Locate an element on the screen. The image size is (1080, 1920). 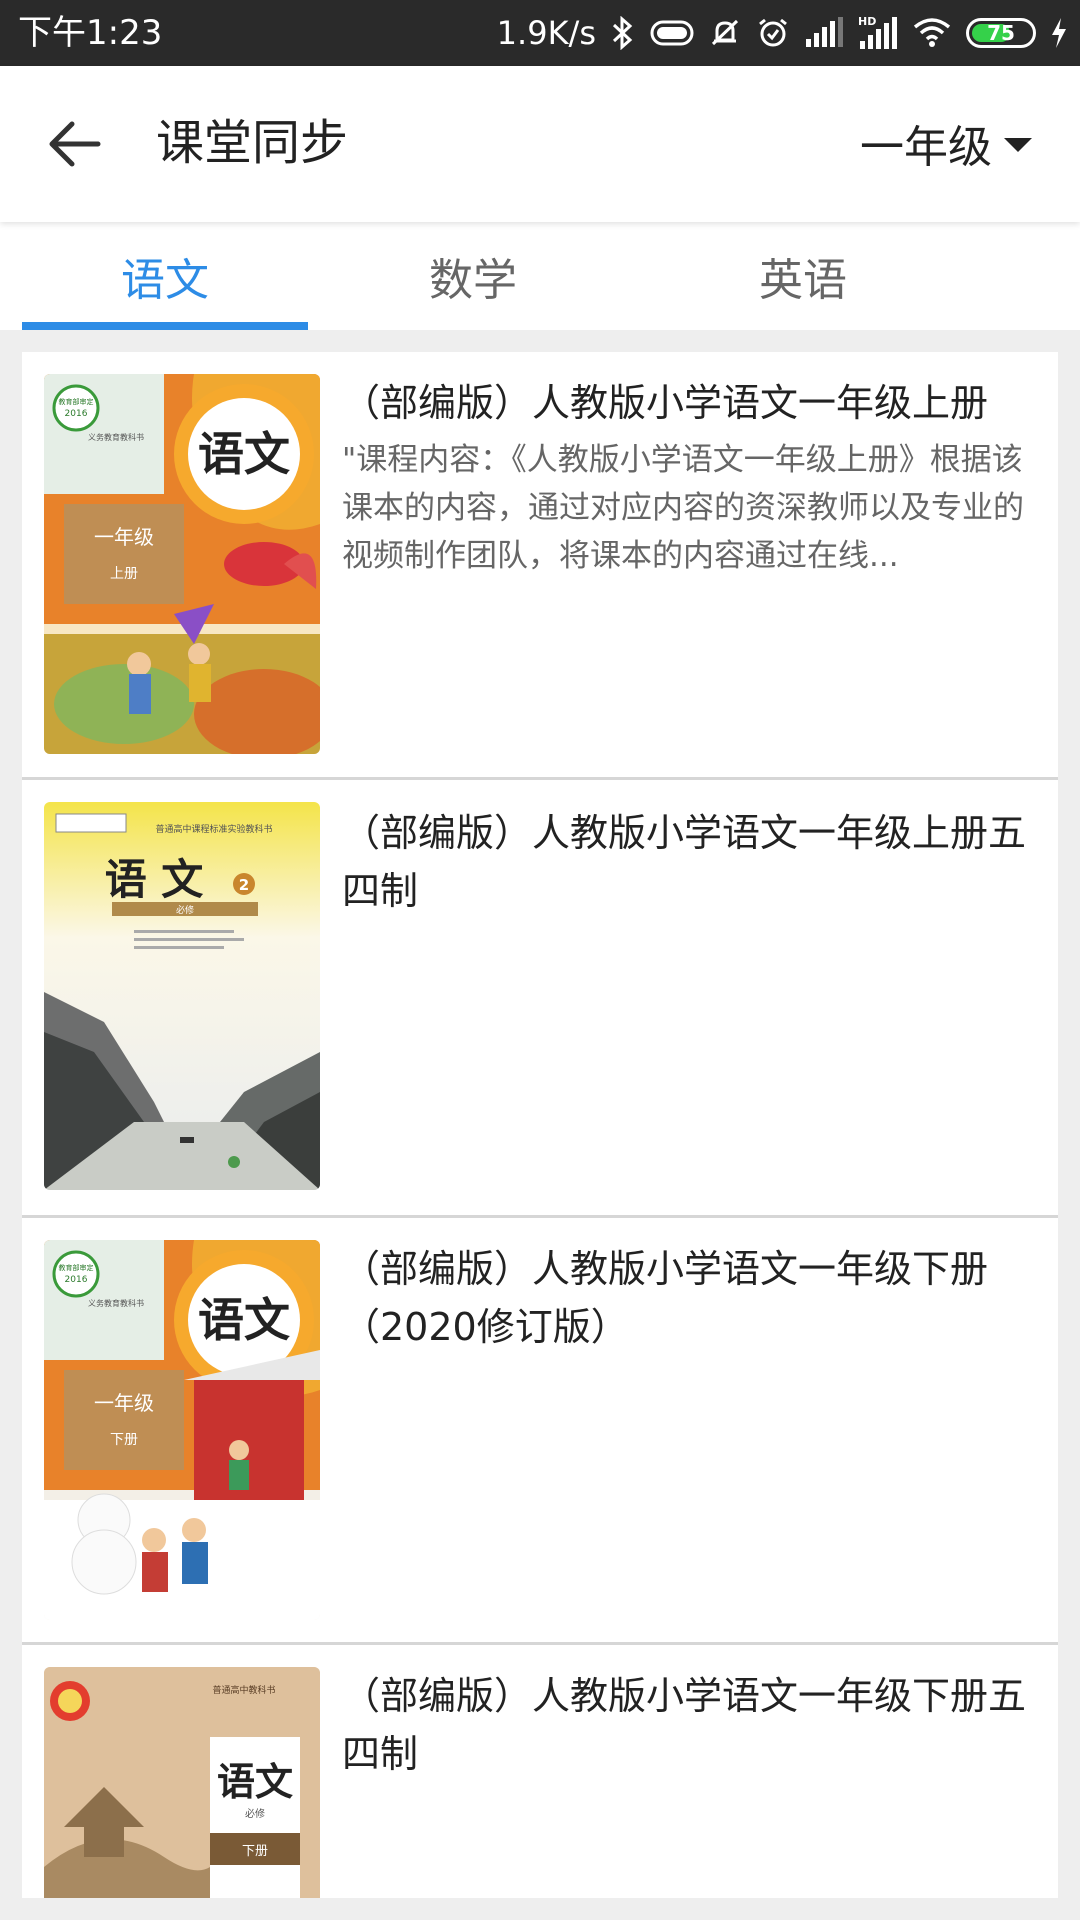
book-title: （部编版）人教版小学语文一年级上册 is located at coordinates (665, 403).